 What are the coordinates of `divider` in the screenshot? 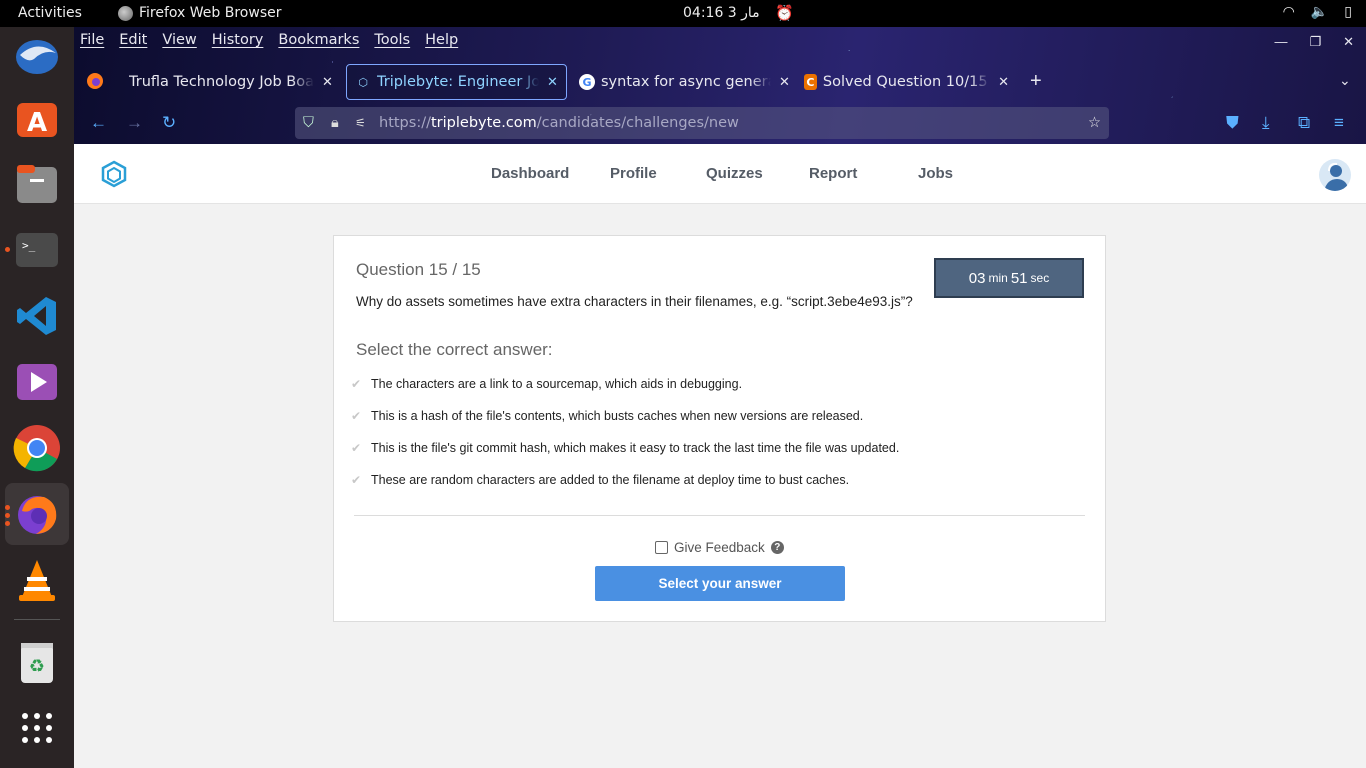 It's located at (719, 515).